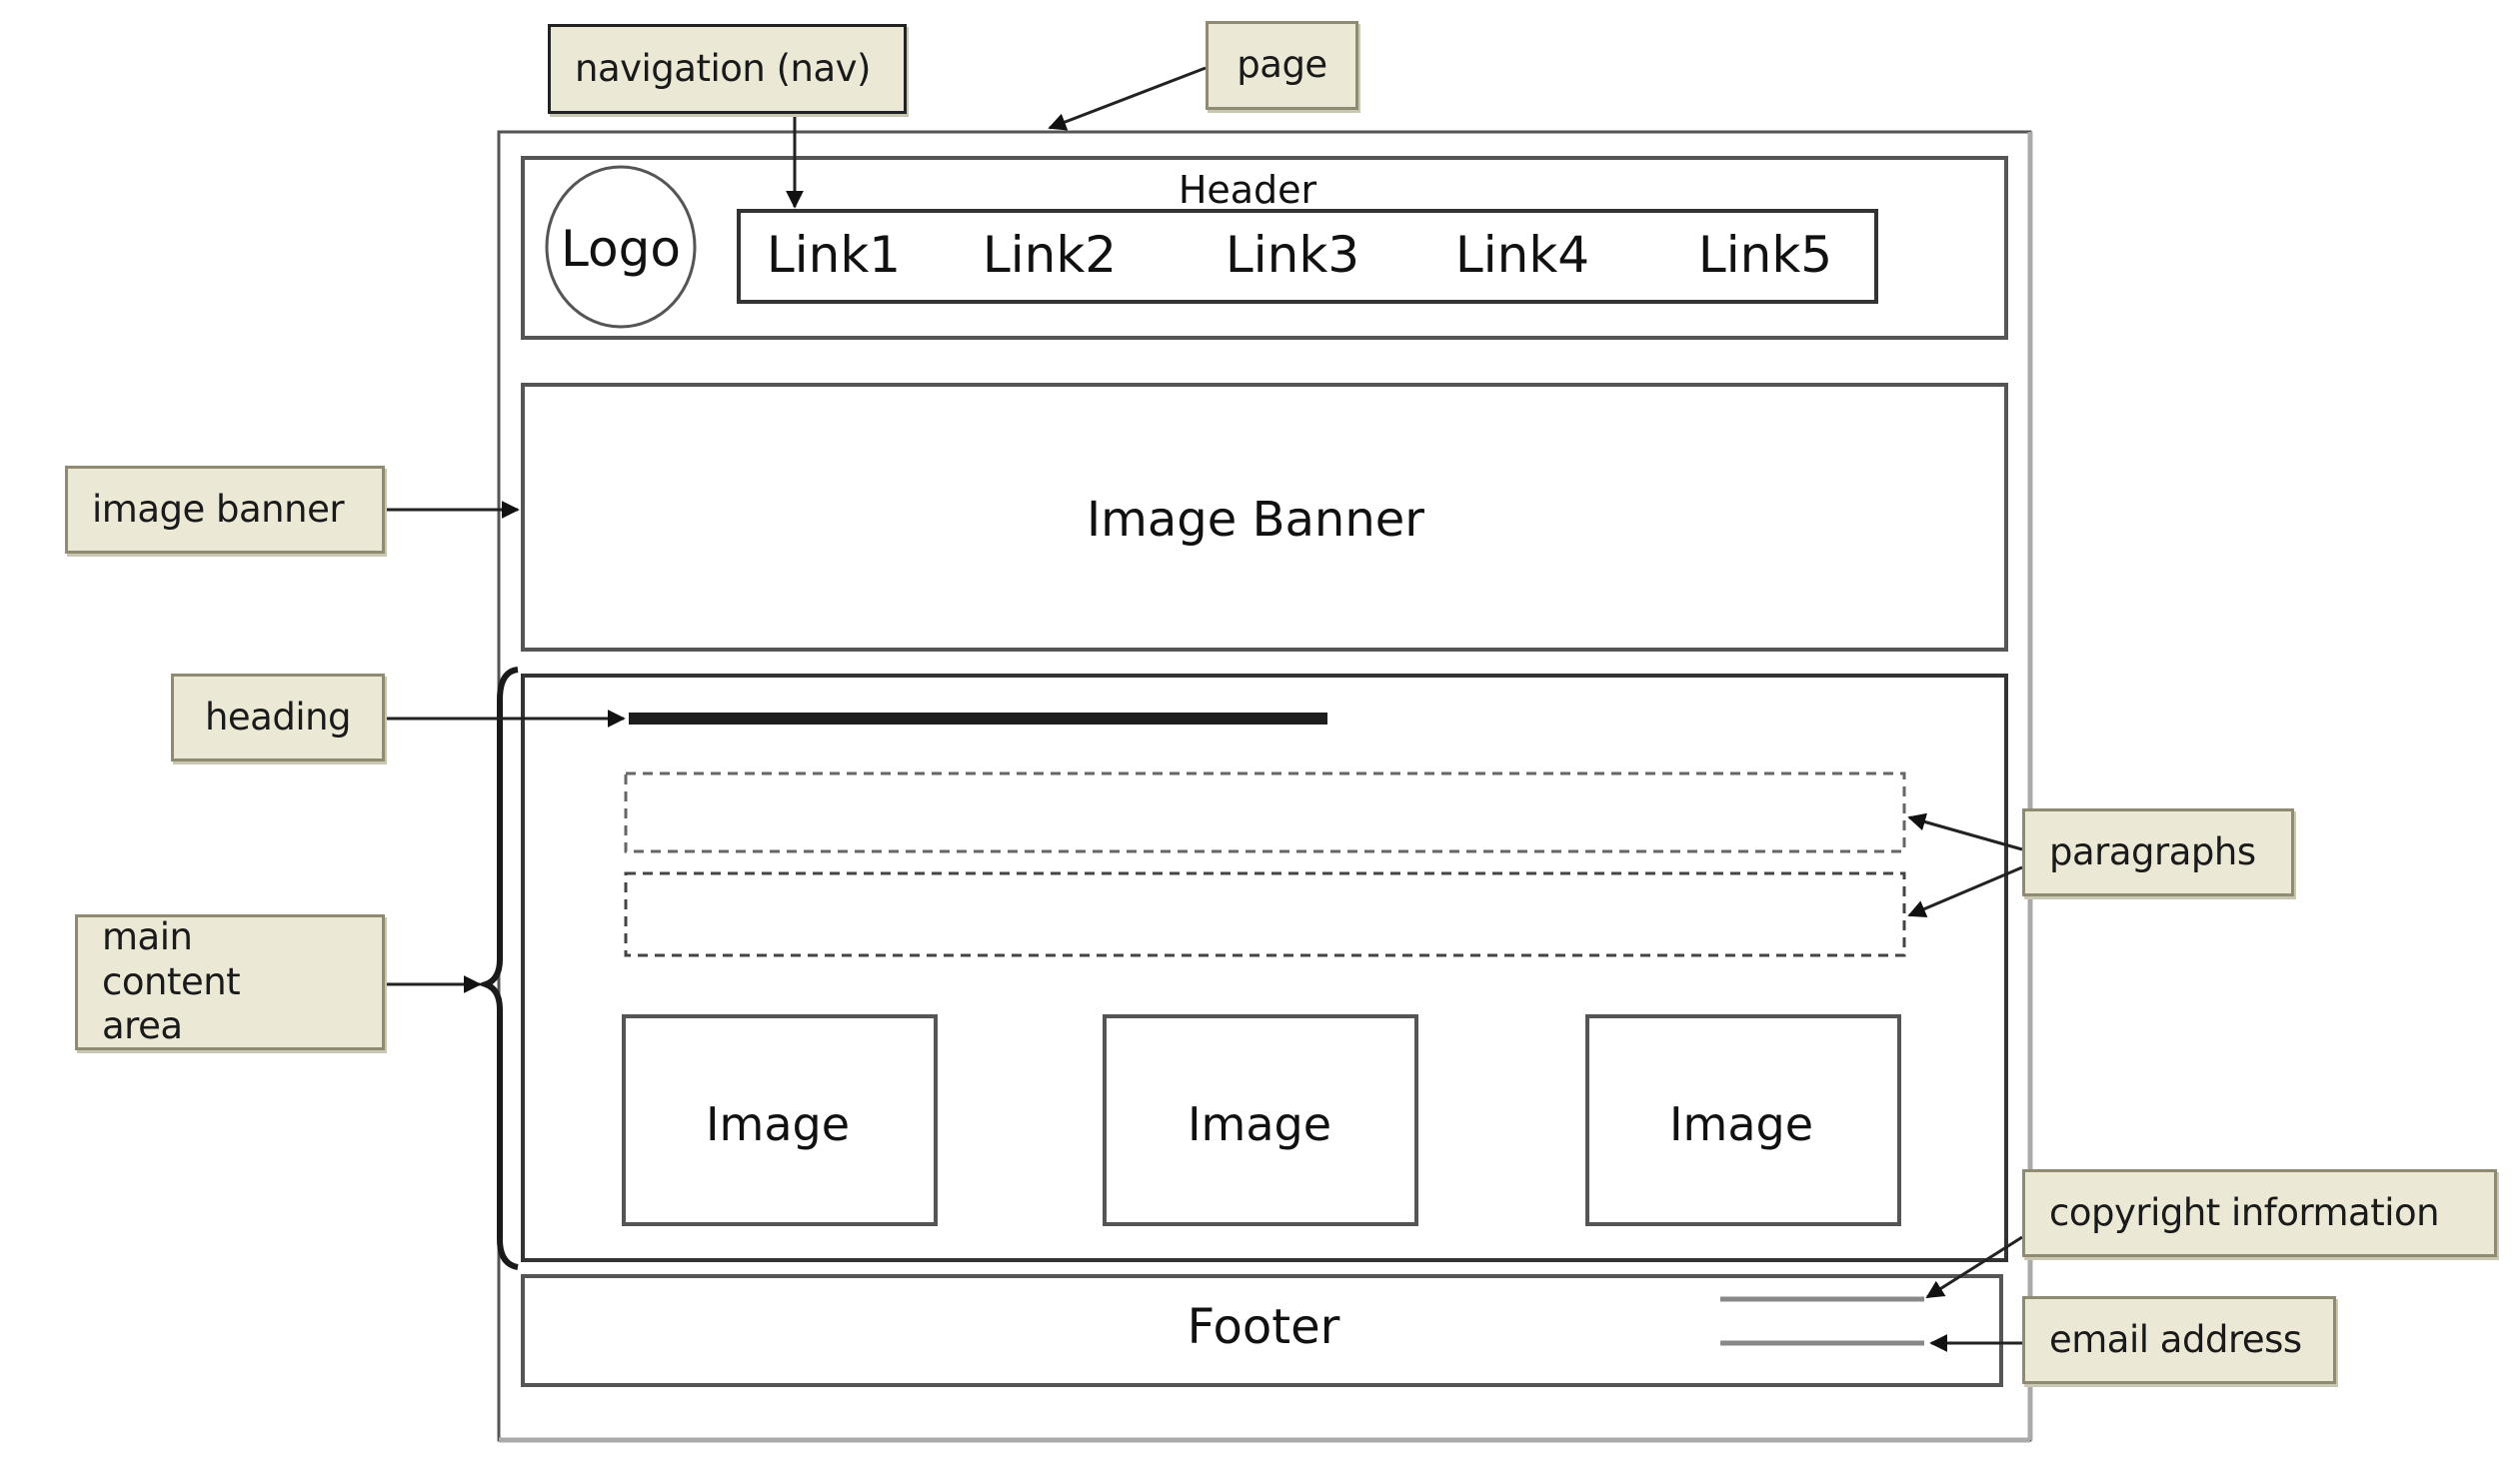 The height and width of the screenshot is (1484, 2517). Describe the element at coordinates (1255, 520) in the screenshot. I see `banner-label: Image Banner` at that location.